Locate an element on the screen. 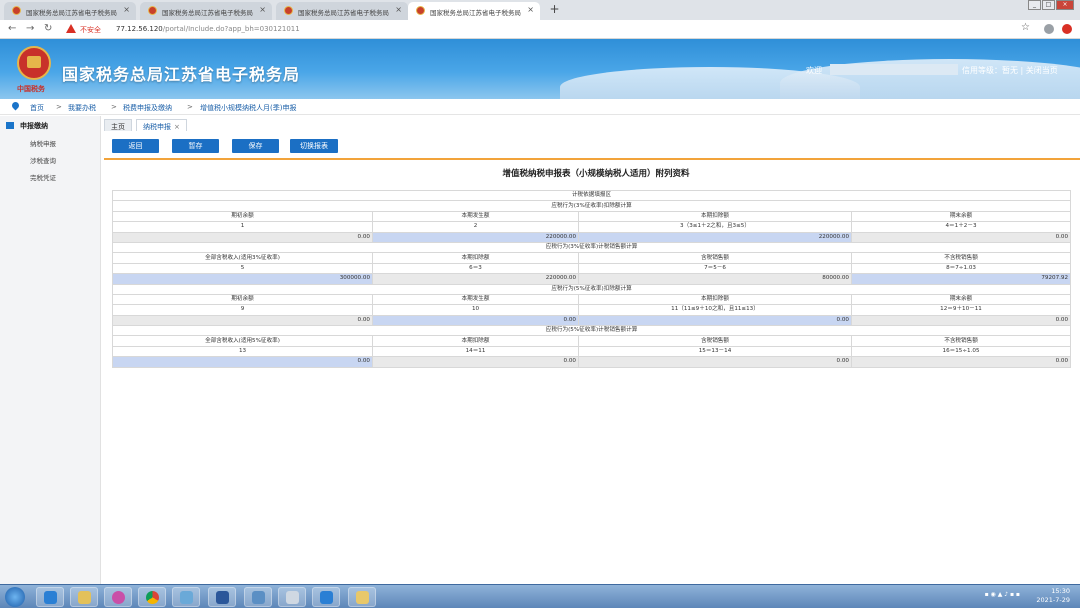  table-row: 全部含税收入(适用5%征收率) 本期扣除额 含税销售额 不含税销售额 is located at coordinates (592, 341).